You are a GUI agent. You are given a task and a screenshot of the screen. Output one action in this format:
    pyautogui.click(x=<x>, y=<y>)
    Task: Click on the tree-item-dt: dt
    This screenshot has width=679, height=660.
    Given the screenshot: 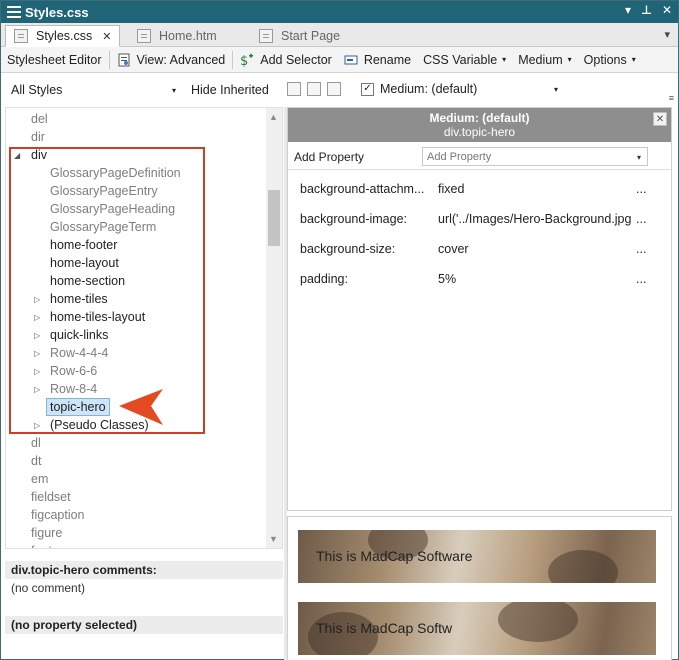 What is the action you would take?
    pyautogui.click(x=36, y=461)
    